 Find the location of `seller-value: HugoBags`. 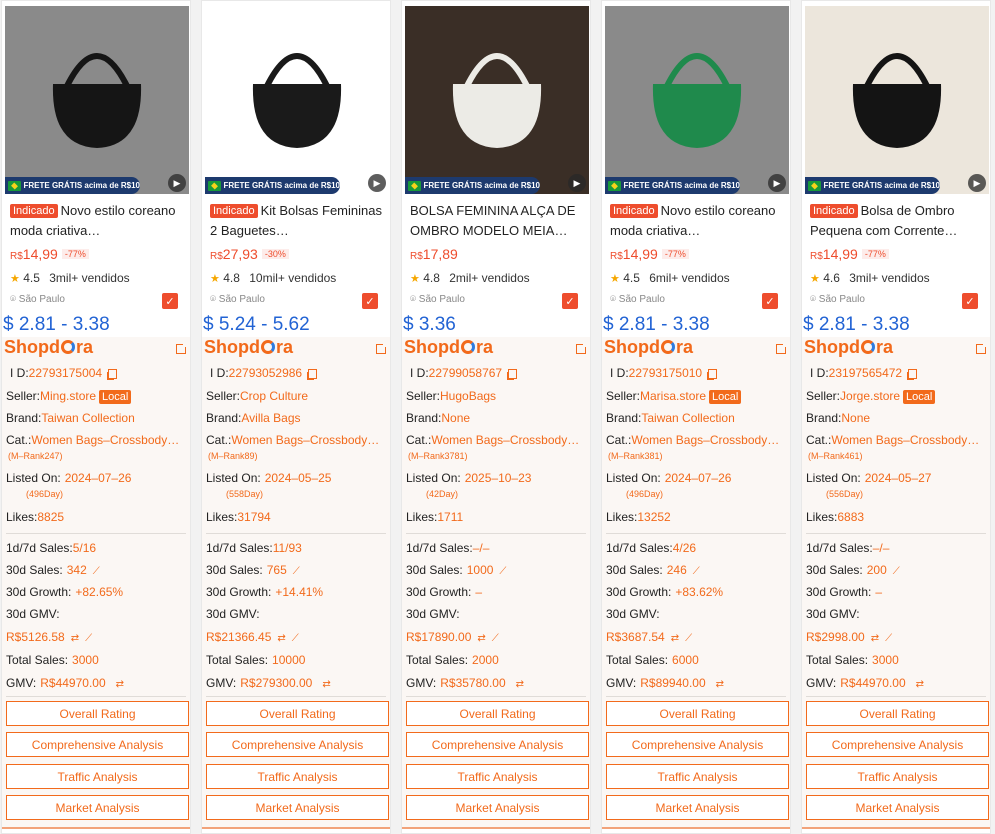

seller-value: HugoBags is located at coordinates (468, 396).